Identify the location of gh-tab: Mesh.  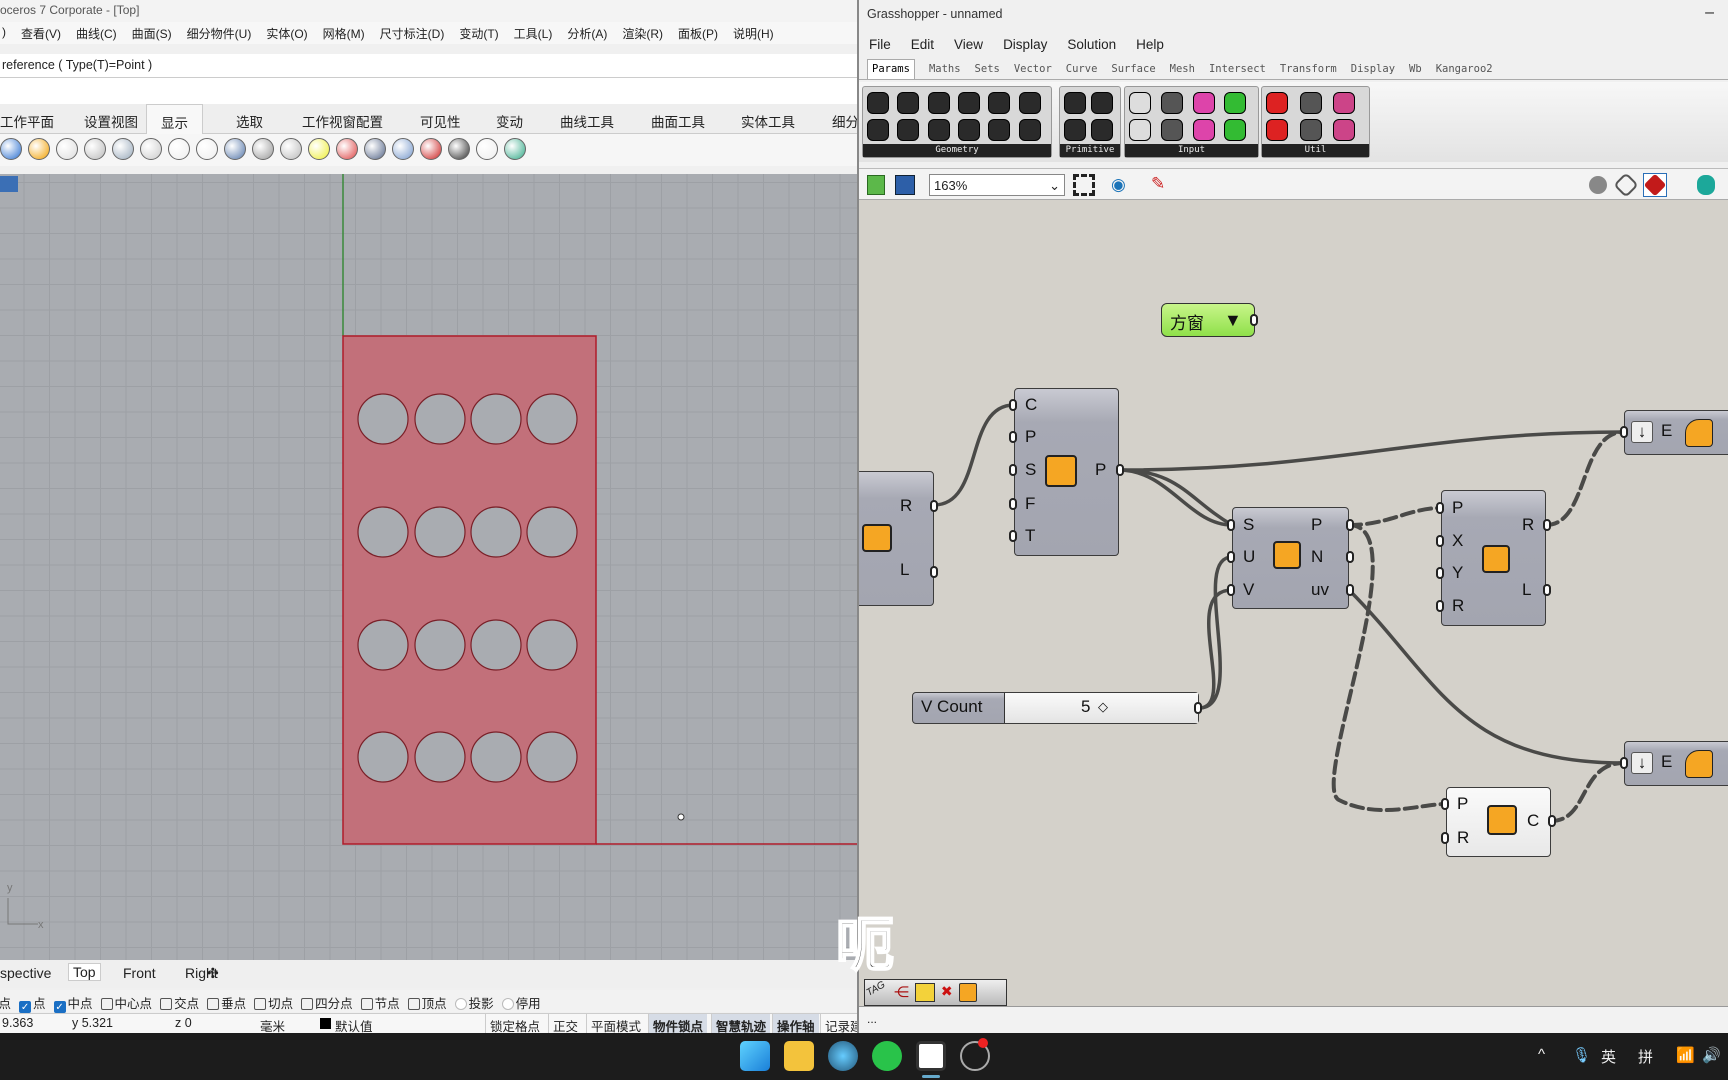
(1182, 71).